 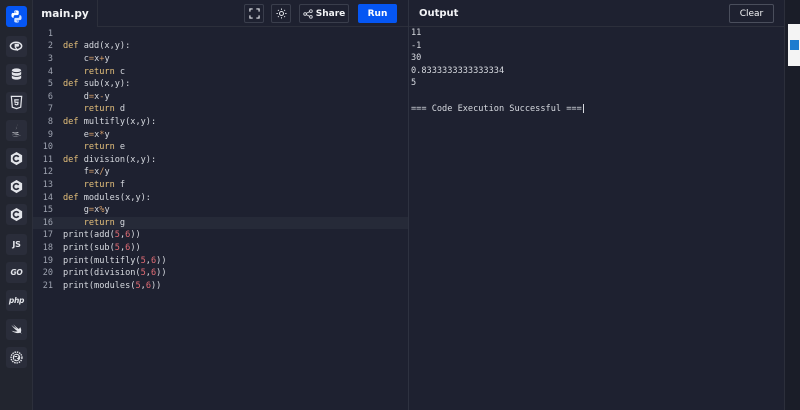 I want to click on language-sidebar: JS GO php, so click(x=16, y=205).